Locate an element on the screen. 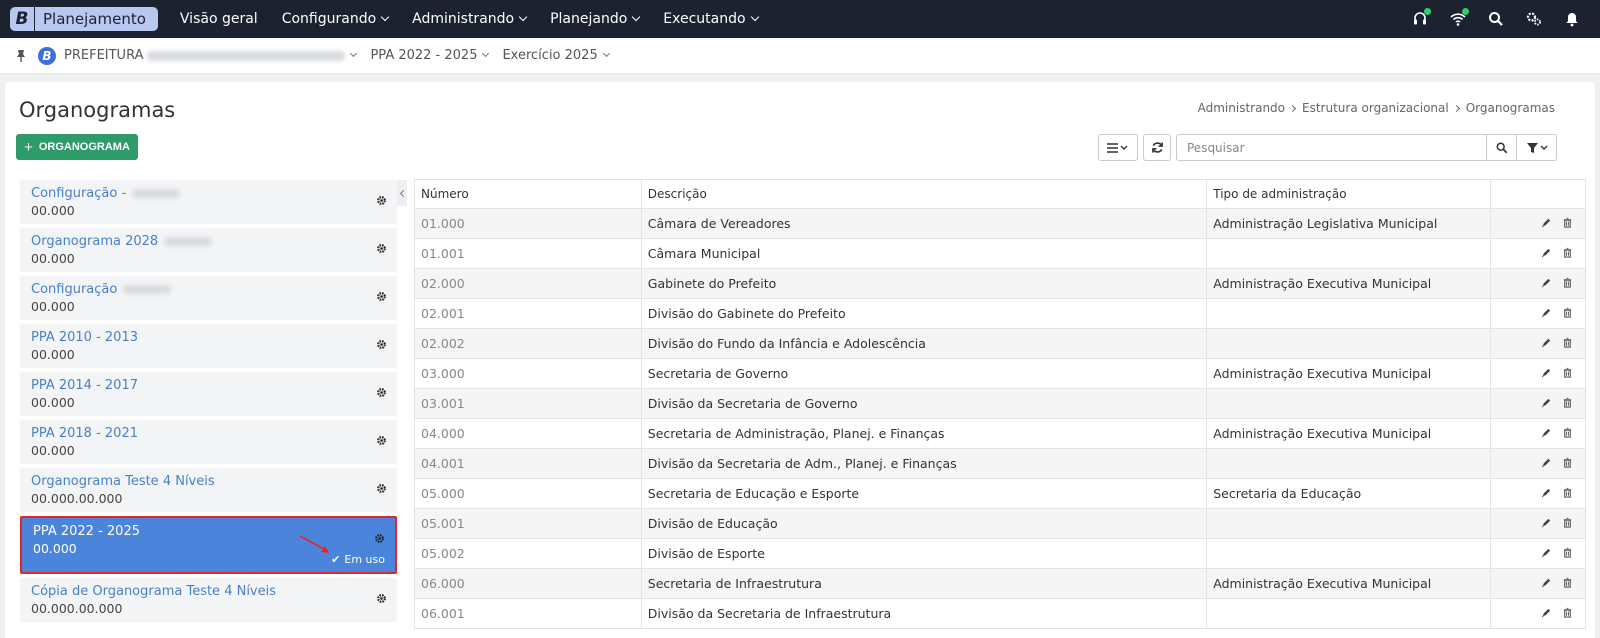 The image size is (1600, 638). list-item: Configuração 00.000 is located at coordinates (208, 298).